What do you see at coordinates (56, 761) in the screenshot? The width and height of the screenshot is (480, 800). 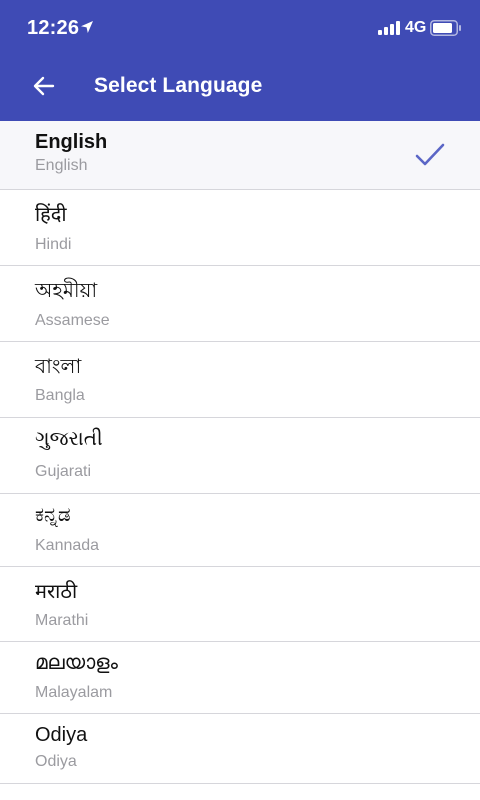 I see `language-english-name: Odiya` at bounding box center [56, 761].